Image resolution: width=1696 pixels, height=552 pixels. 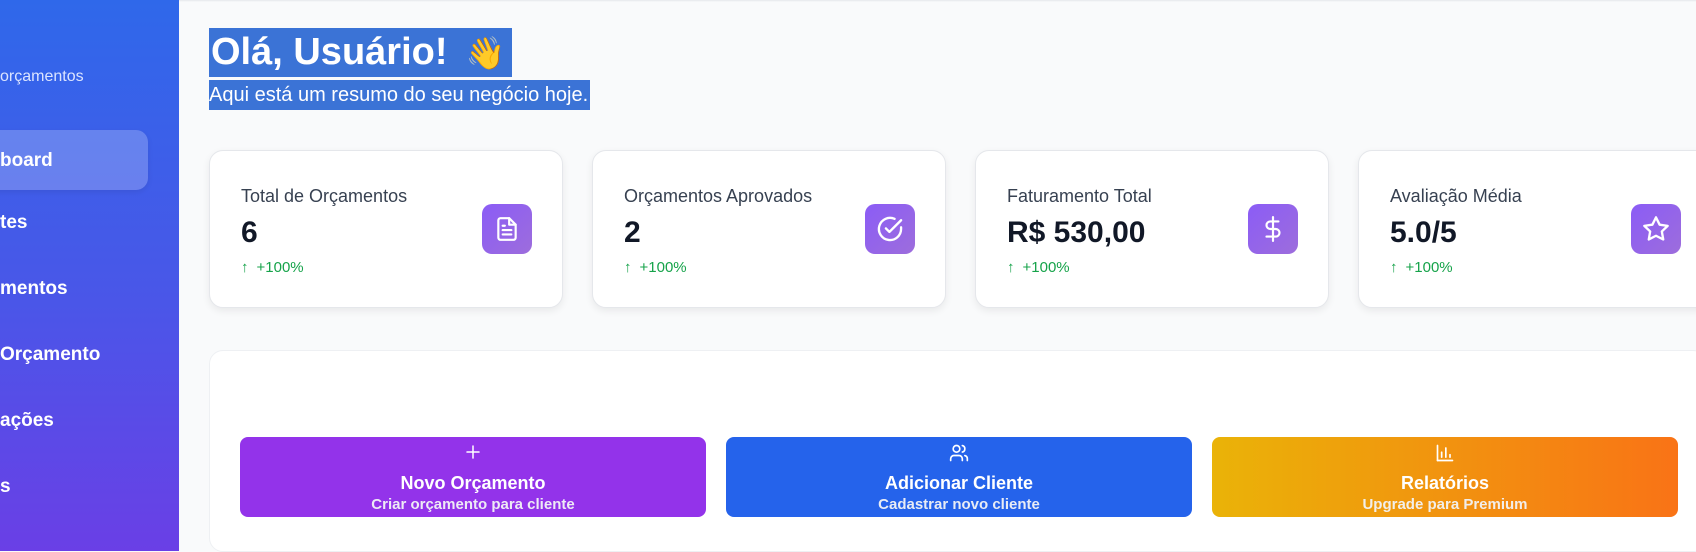 What do you see at coordinates (1527, 229) in the screenshot?
I see `stat-card-avaliacao-media: Avaliação Média 5.0/5 ↑ +100%` at bounding box center [1527, 229].